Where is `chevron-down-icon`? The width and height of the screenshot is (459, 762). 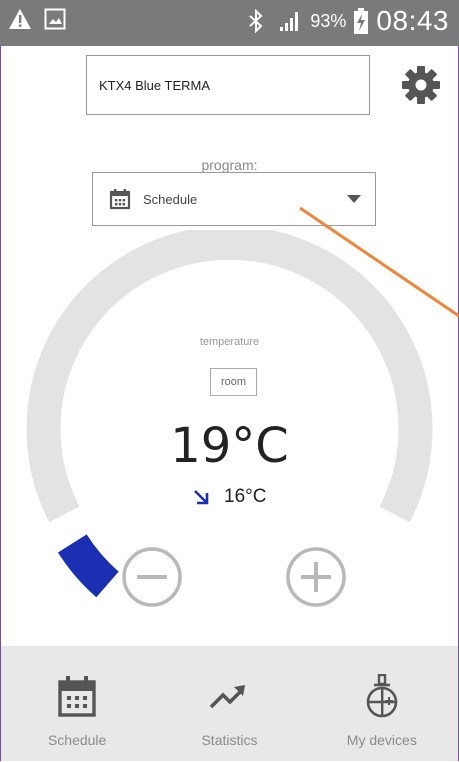 chevron-down-icon is located at coordinates (354, 199).